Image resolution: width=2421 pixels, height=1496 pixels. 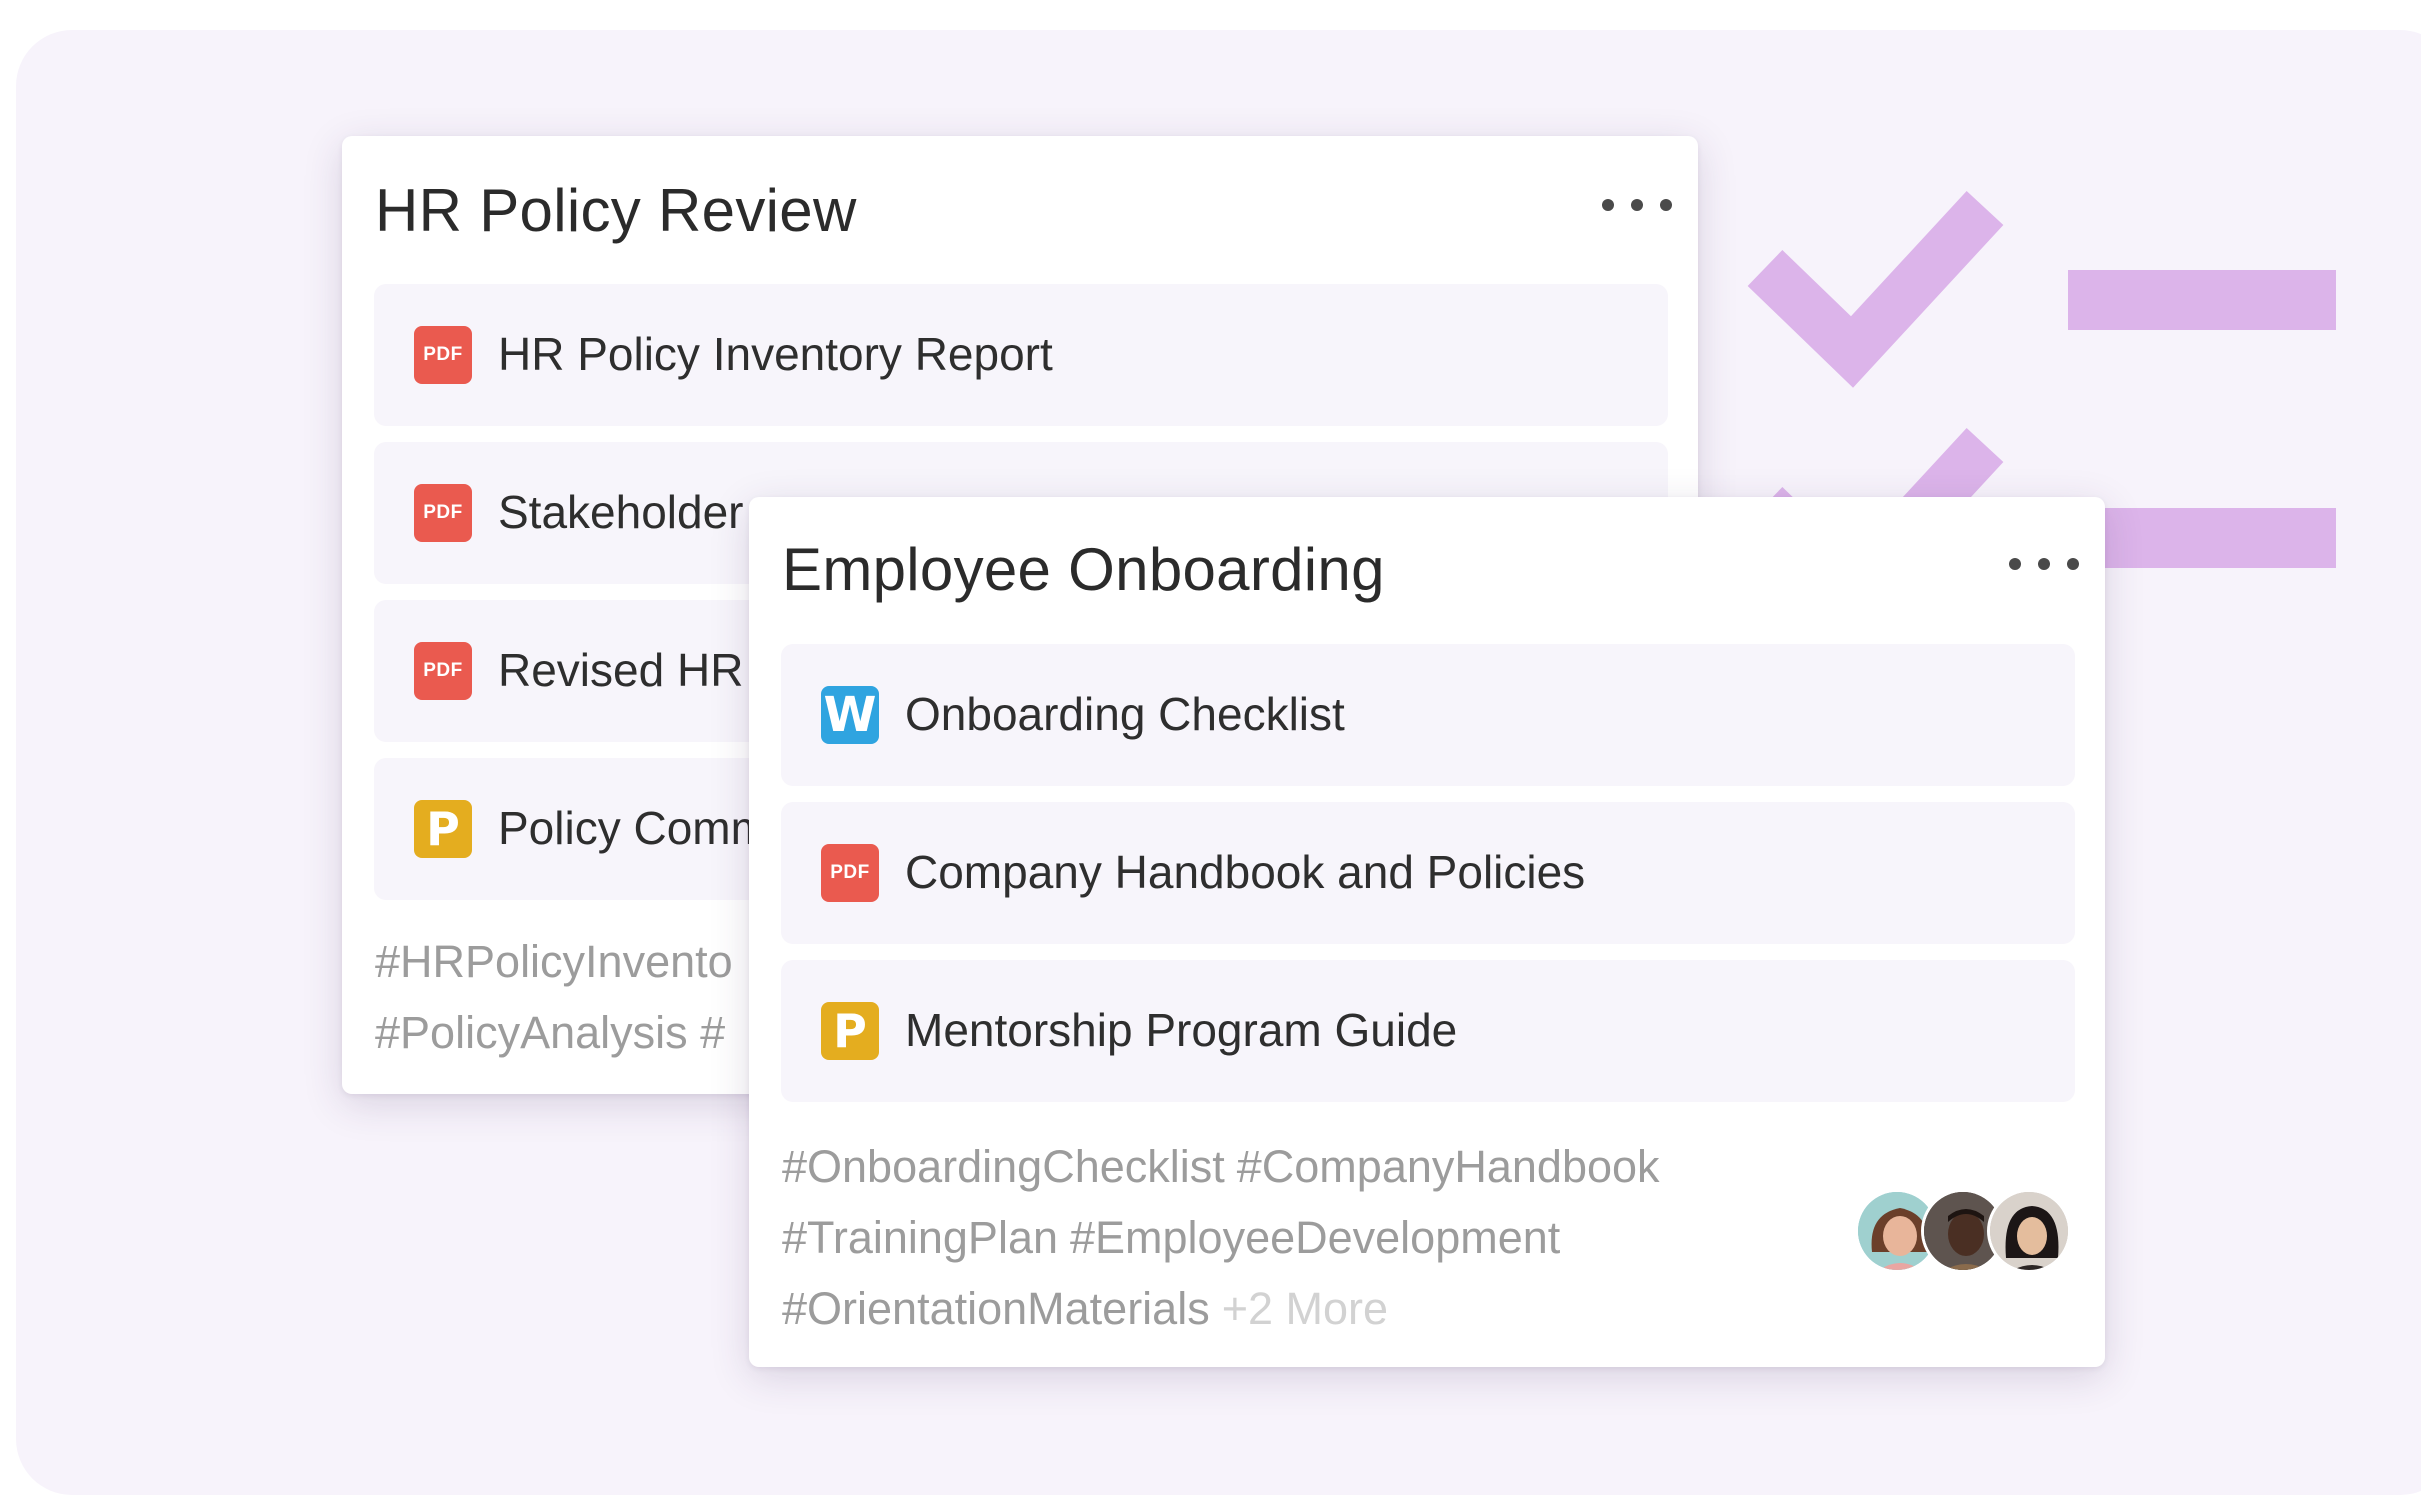 What do you see at coordinates (1428, 715) in the screenshot?
I see `file-row: W Onboarding Checklist` at bounding box center [1428, 715].